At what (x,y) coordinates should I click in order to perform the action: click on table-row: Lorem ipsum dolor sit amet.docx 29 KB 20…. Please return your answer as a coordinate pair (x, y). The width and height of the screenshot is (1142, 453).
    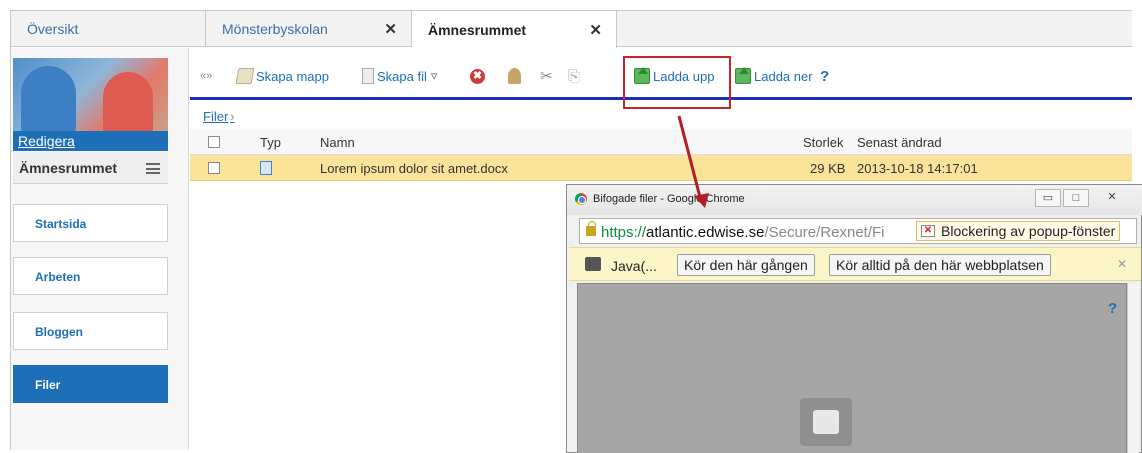
    Looking at the image, I should click on (661, 168).